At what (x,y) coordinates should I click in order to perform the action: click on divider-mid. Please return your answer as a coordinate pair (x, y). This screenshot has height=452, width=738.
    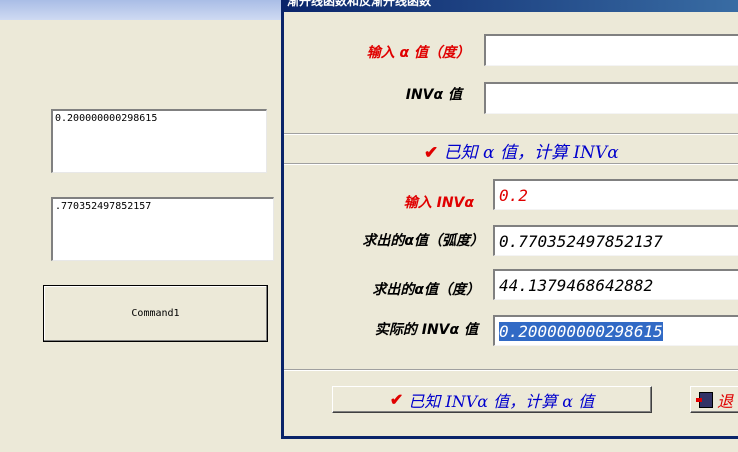
    Looking at the image, I should click on (511, 164).